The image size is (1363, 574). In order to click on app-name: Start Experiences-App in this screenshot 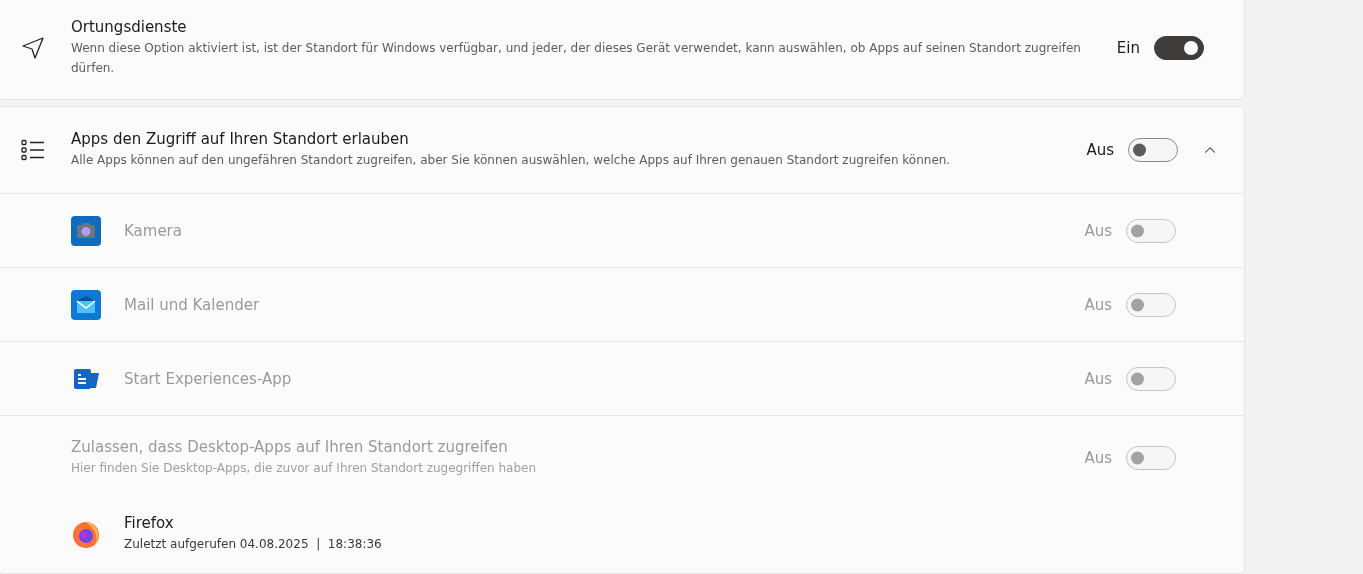, I will do `click(208, 378)`.